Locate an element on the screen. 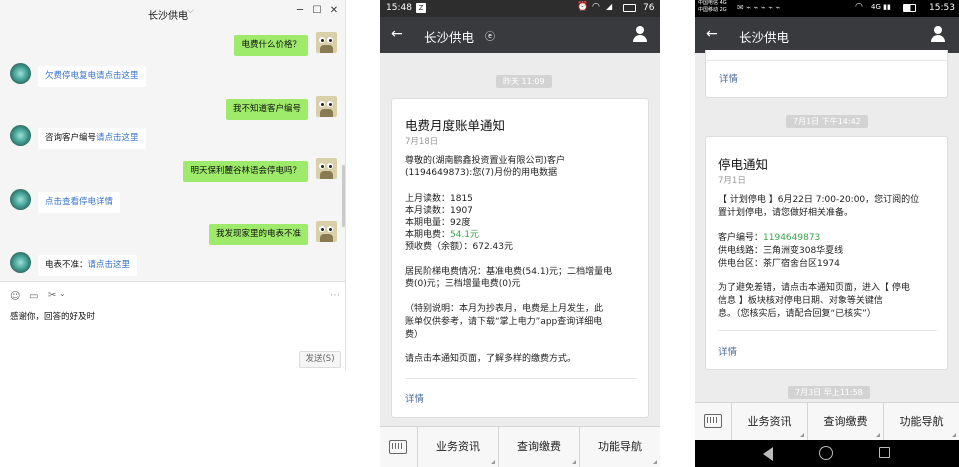 The image size is (959, 467). status-time: 15:48 is located at coordinates (399, 8).